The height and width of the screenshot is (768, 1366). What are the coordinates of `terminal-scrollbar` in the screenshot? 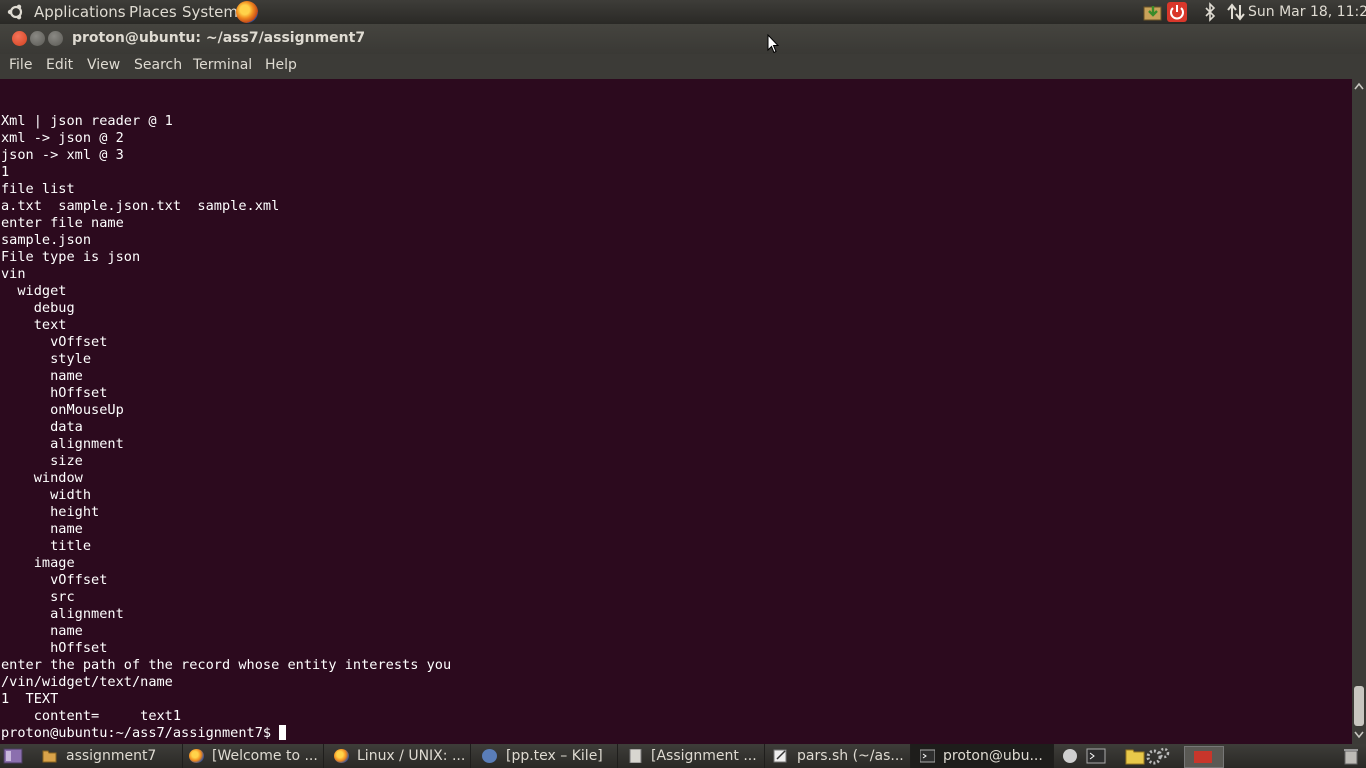 It's located at (1359, 411).